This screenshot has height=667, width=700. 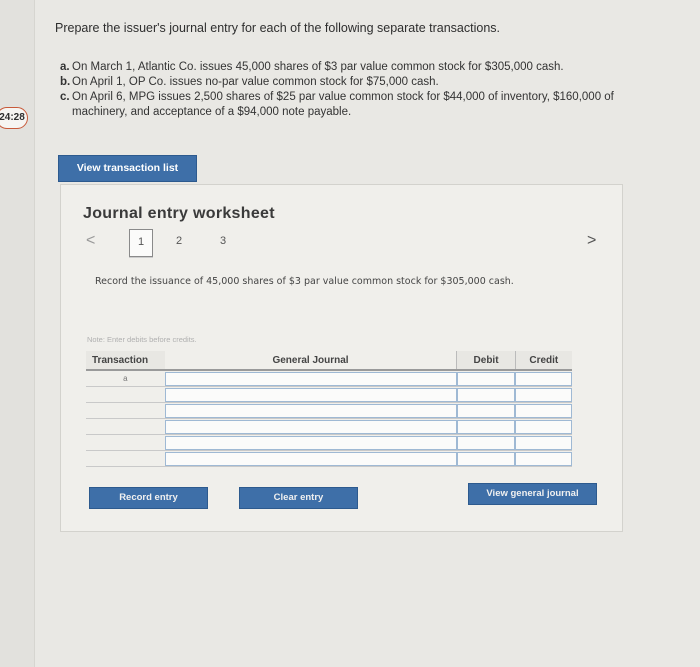 I want to click on table-header-row: Transaction General Journal Debit Credit, so click(x=329, y=361).